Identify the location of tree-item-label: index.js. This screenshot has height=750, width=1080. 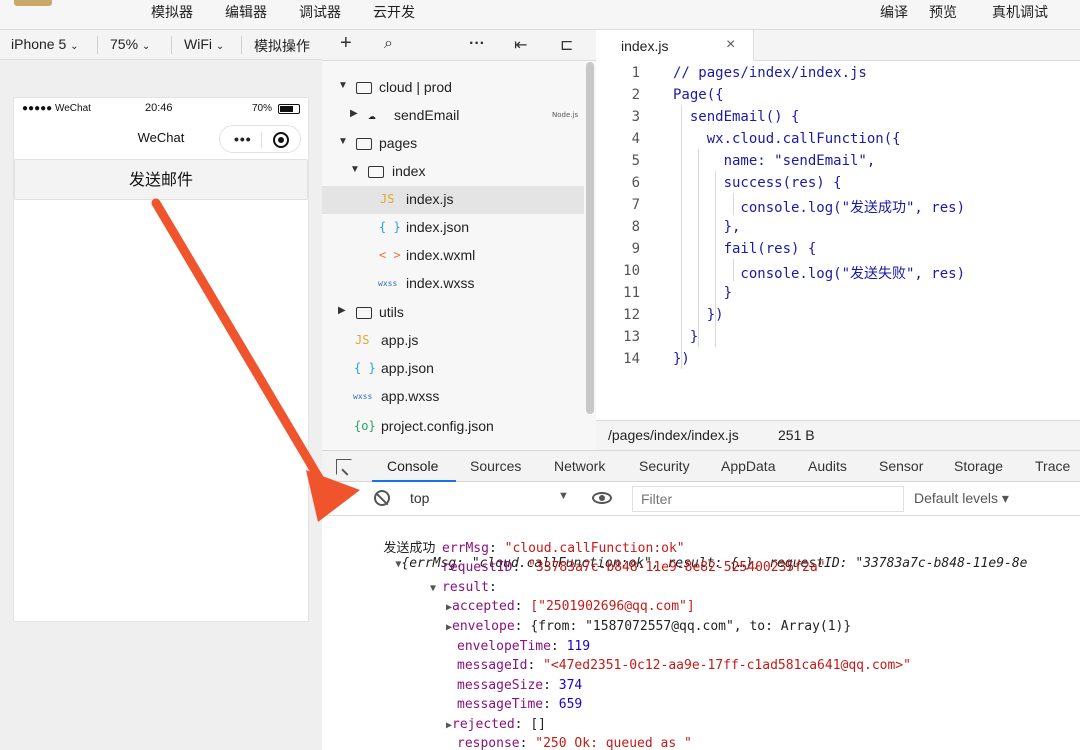
(430, 199).